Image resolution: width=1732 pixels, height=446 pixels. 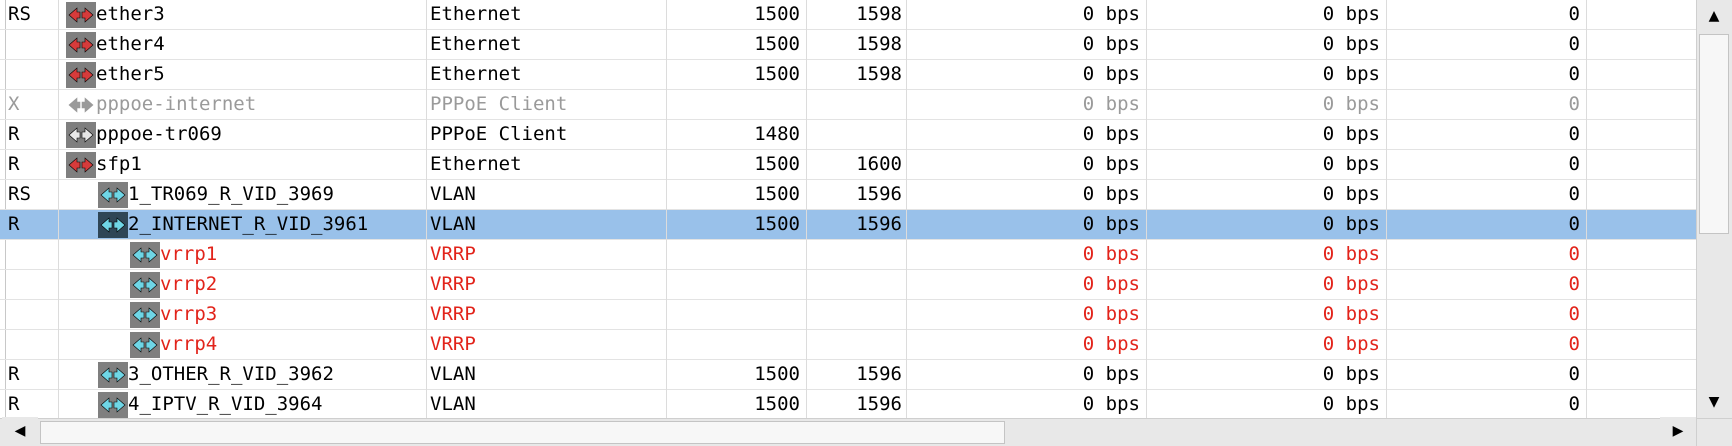 What do you see at coordinates (848, 45) in the screenshot?
I see `table-row: ether4 Ethernet 1500 1598 0 bps 0 bps 0` at bounding box center [848, 45].